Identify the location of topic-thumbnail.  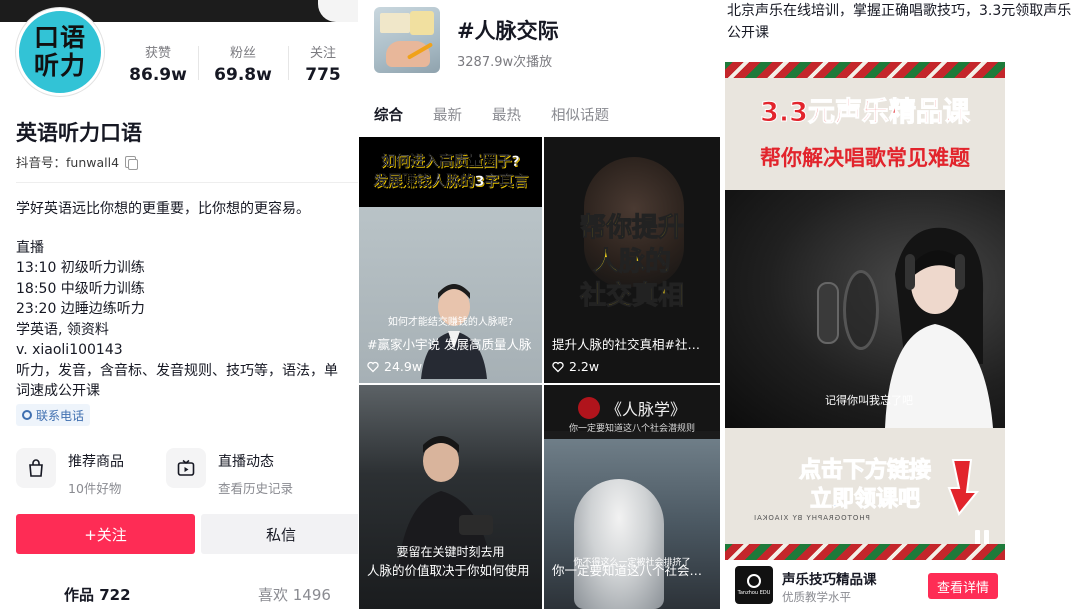
(407, 40).